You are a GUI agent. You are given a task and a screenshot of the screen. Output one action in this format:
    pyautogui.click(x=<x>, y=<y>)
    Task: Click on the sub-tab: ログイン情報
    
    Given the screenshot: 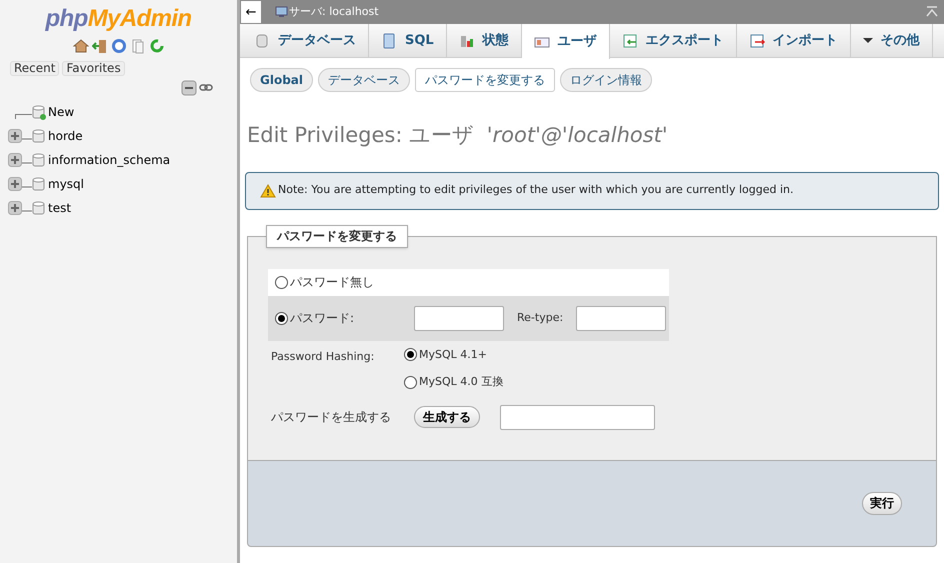 What is the action you would take?
    pyautogui.click(x=606, y=80)
    